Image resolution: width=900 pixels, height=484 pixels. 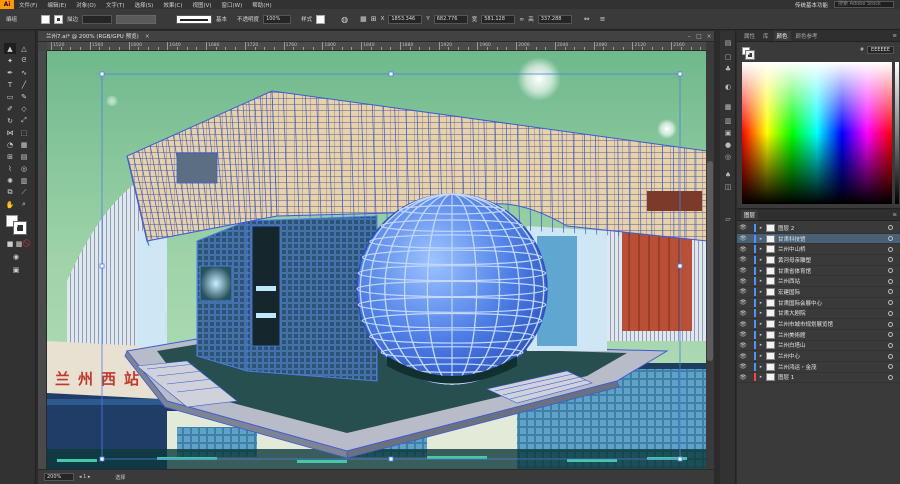 I want to click on eraser-tool-icon: ◇, so click(x=24, y=108).